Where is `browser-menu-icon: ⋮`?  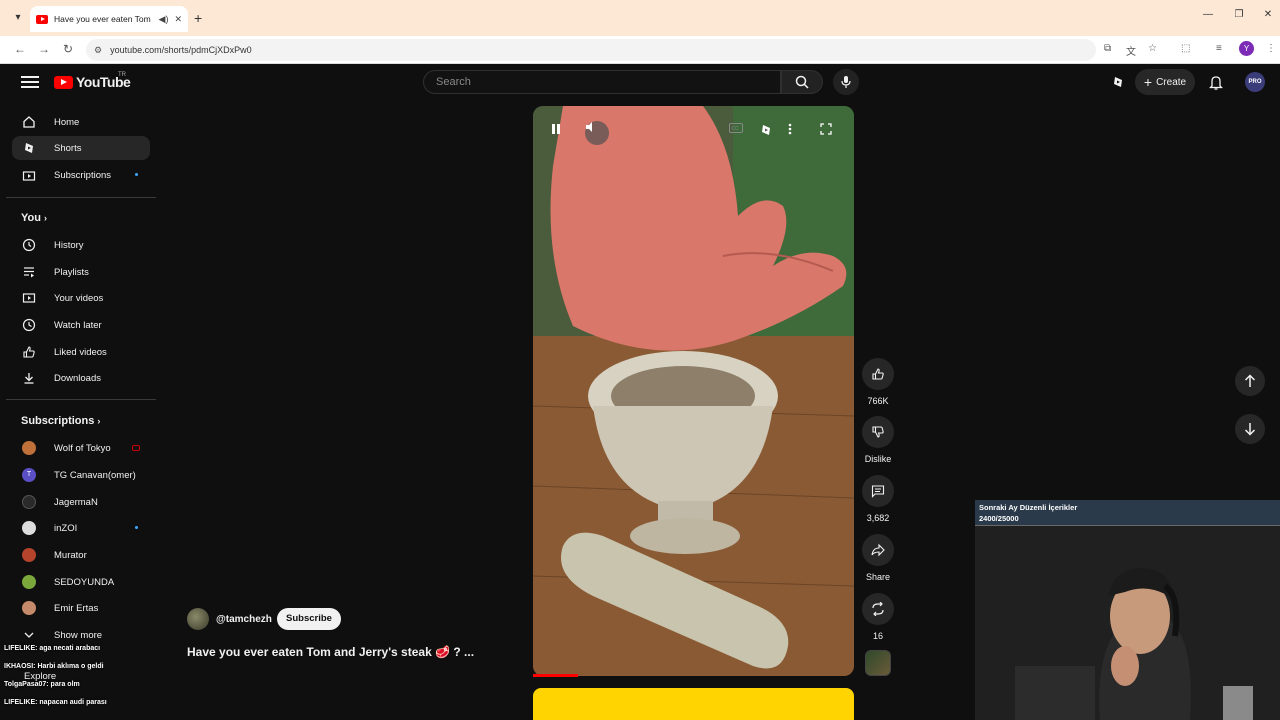
browser-menu-icon: ⋮ is located at coordinates (1271, 48).